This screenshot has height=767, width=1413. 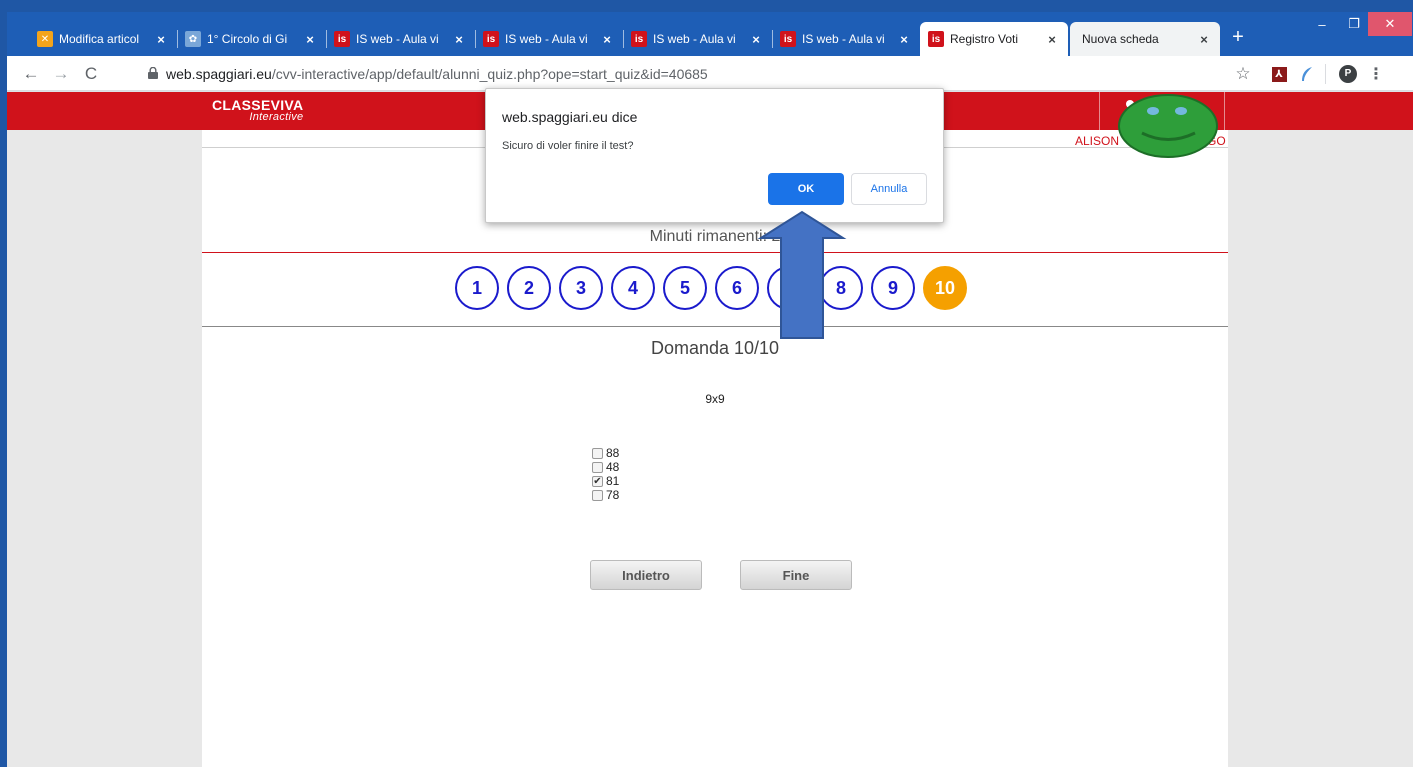 I want to click on question-4-button: 4, so click(x=633, y=288).